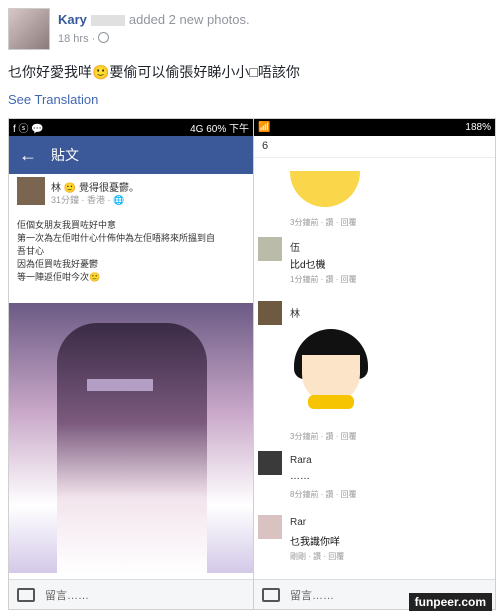 Image resolution: width=502 pixels, height=615 pixels. I want to click on globe-icon, so click(104, 37).